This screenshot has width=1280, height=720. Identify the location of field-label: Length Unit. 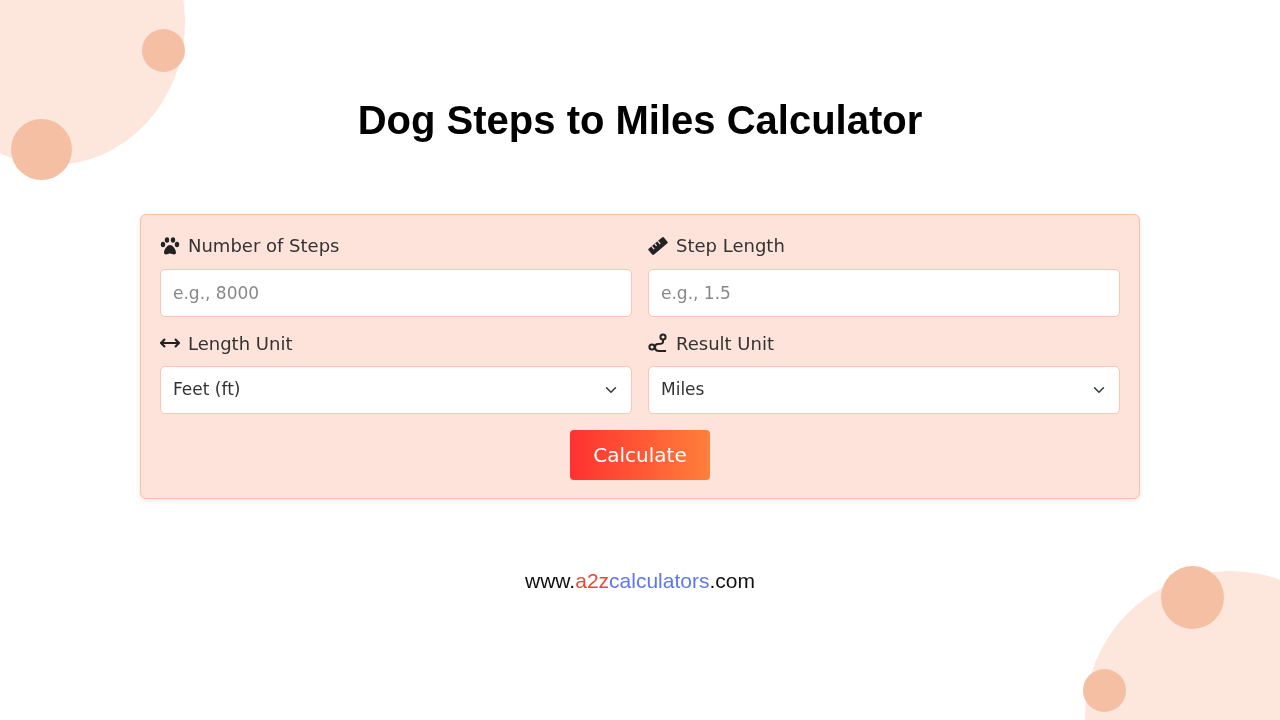
(240, 343).